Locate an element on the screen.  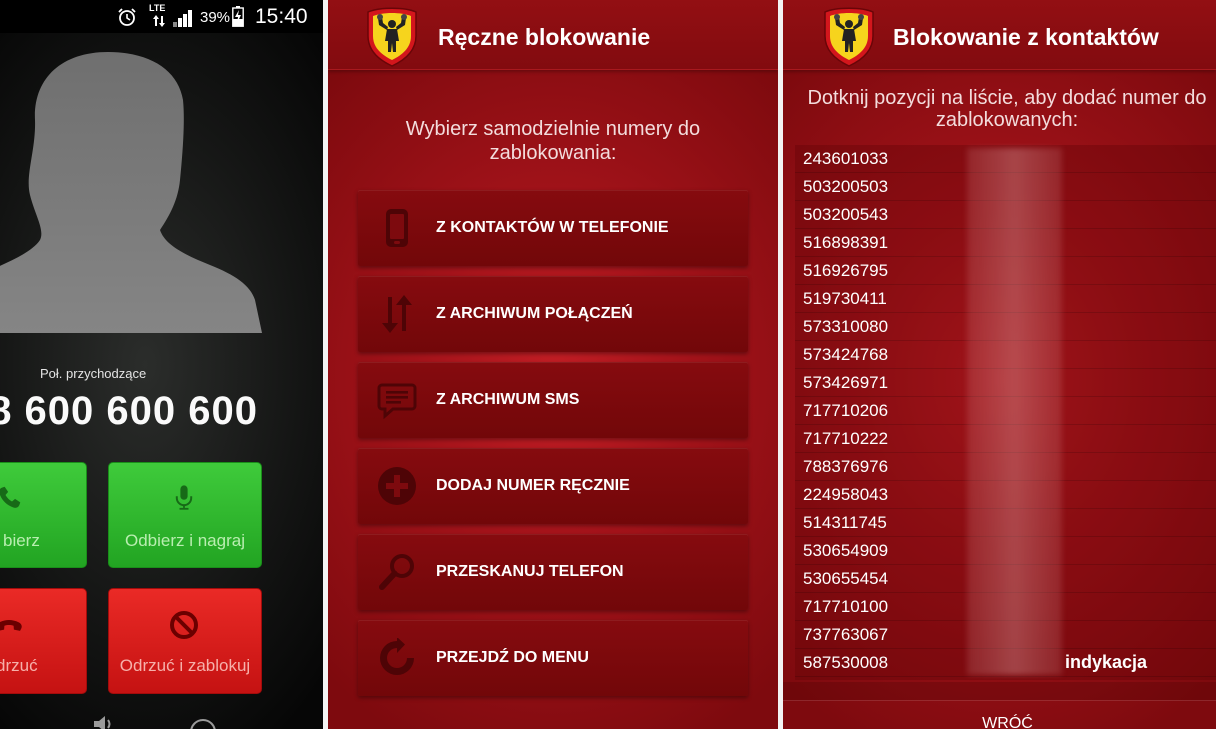
menu-item-label: Z ARCHIWUM SMS is located at coordinates (508, 399).